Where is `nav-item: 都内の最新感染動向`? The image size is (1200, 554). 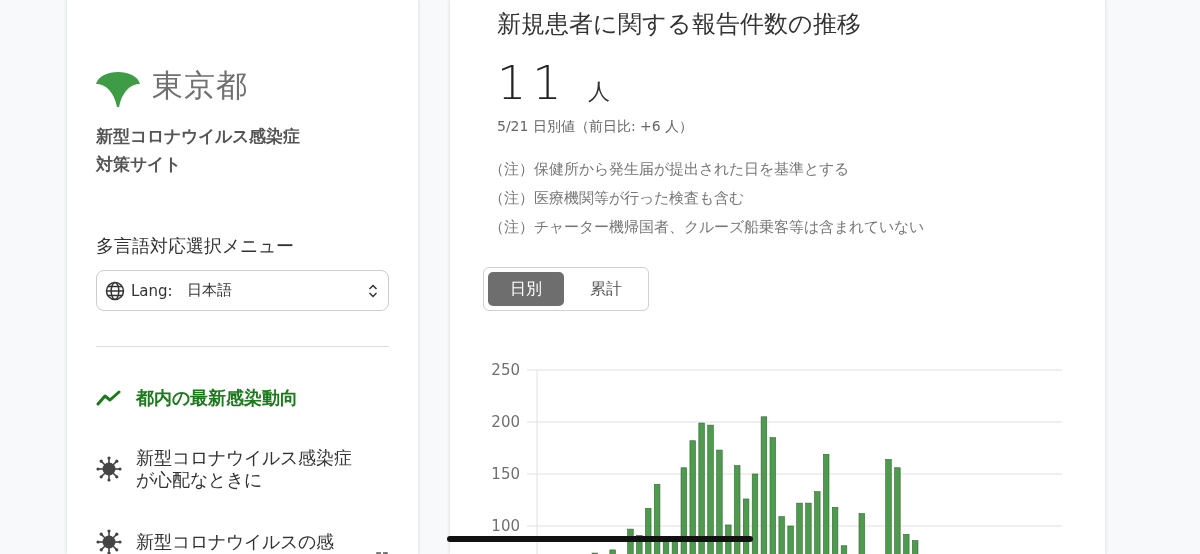
nav-item: 都内の最新感染動向 is located at coordinates (242, 398).